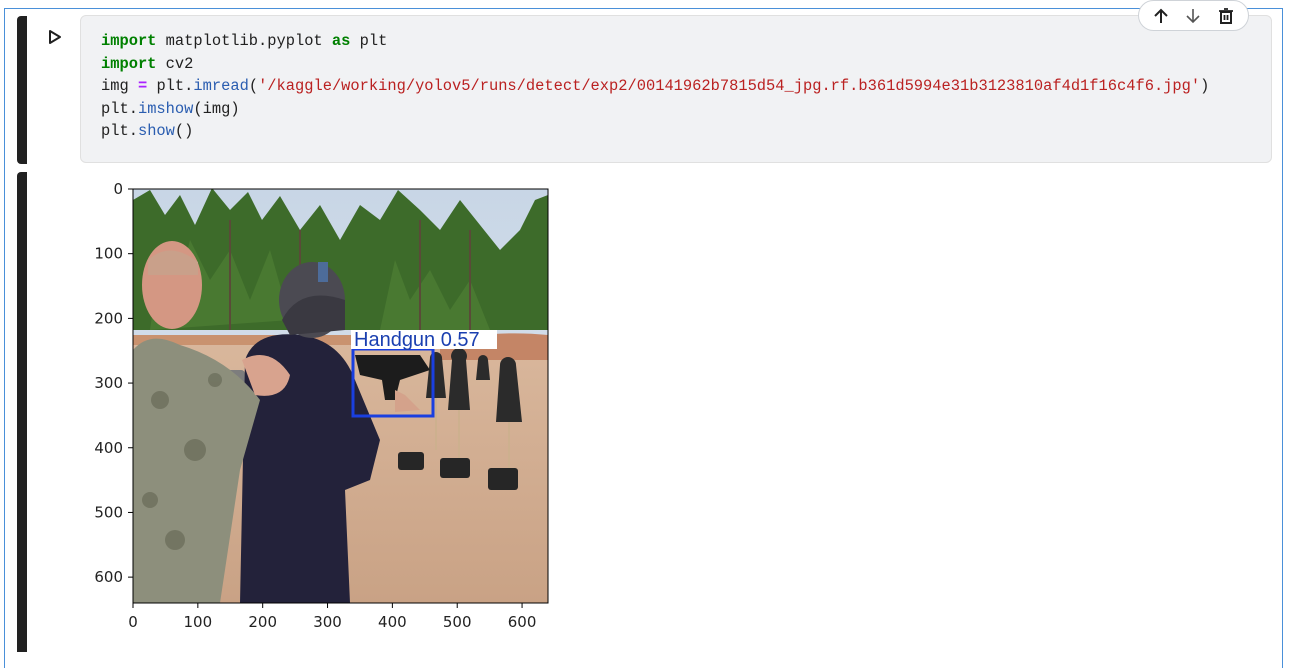  I want to click on x-tick-label: 200, so click(262, 622).